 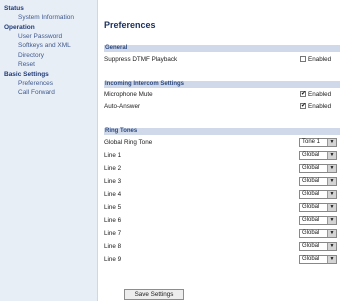 What do you see at coordinates (222, 220) in the screenshot?
I see `ring-tone-row-line-6: Line 6 Global ▼` at bounding box center [222, 220].